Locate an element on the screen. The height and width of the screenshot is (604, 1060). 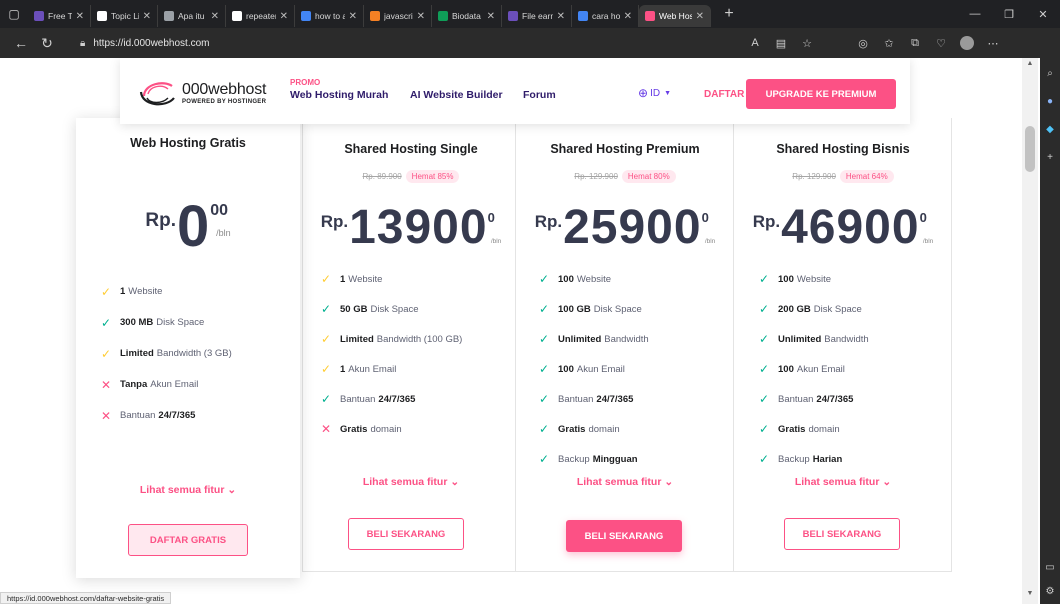
browser-tab: cara hostin... ✕ is located at coordinates (605, 16).